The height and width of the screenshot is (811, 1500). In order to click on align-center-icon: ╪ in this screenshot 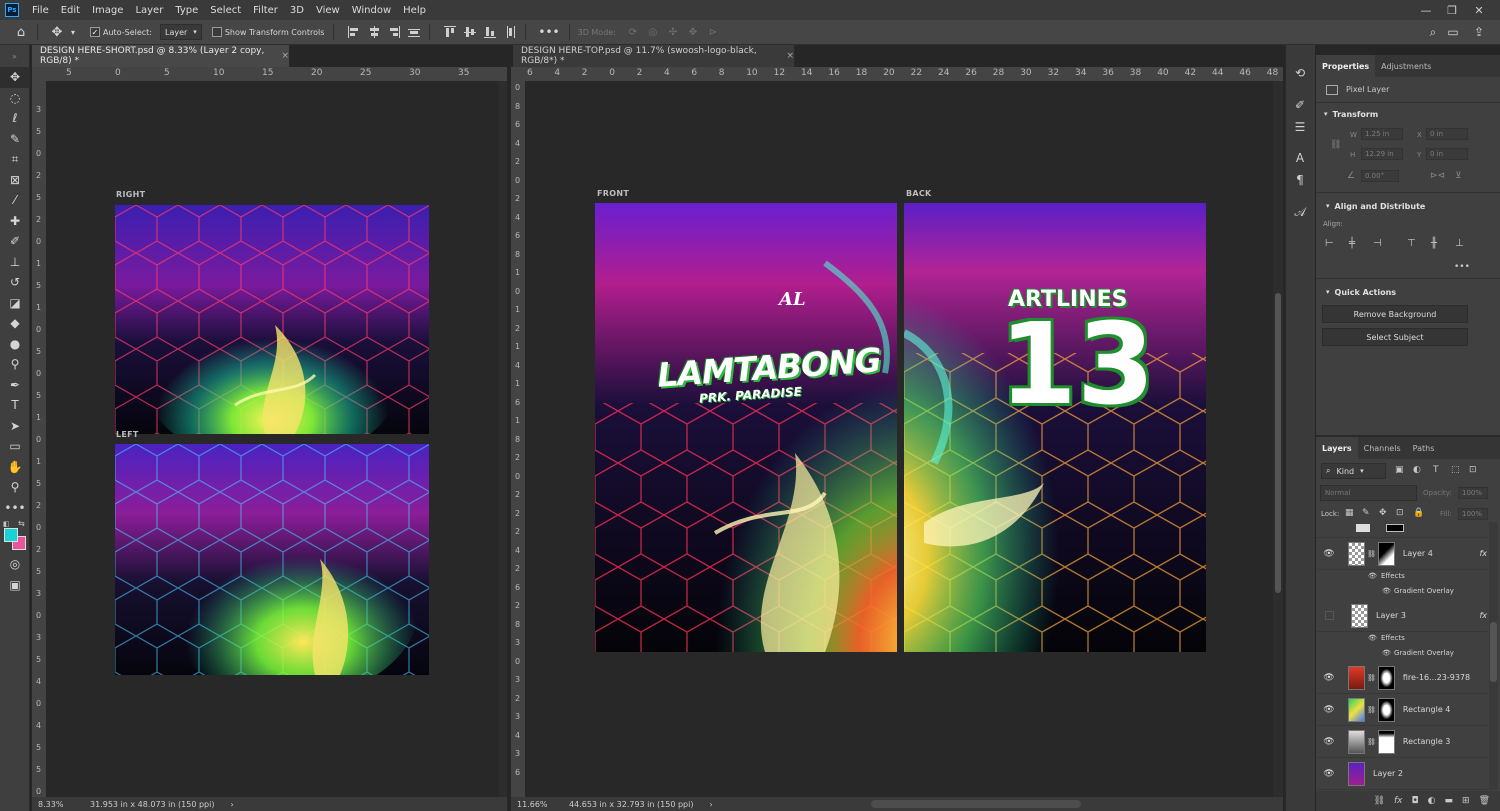, I will do `click(1352, 243)`.